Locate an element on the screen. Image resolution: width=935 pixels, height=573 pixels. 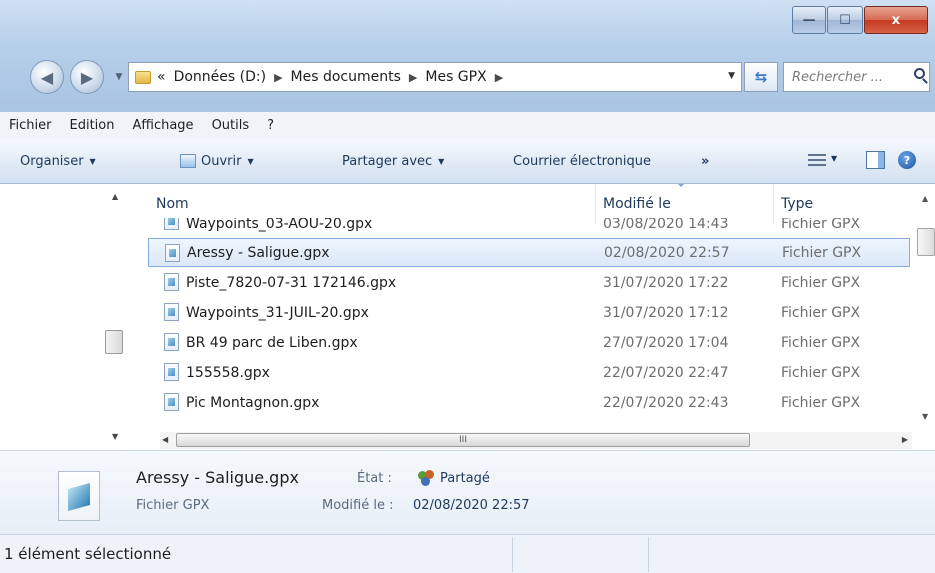
search-box is located at coordinates (856, 77).